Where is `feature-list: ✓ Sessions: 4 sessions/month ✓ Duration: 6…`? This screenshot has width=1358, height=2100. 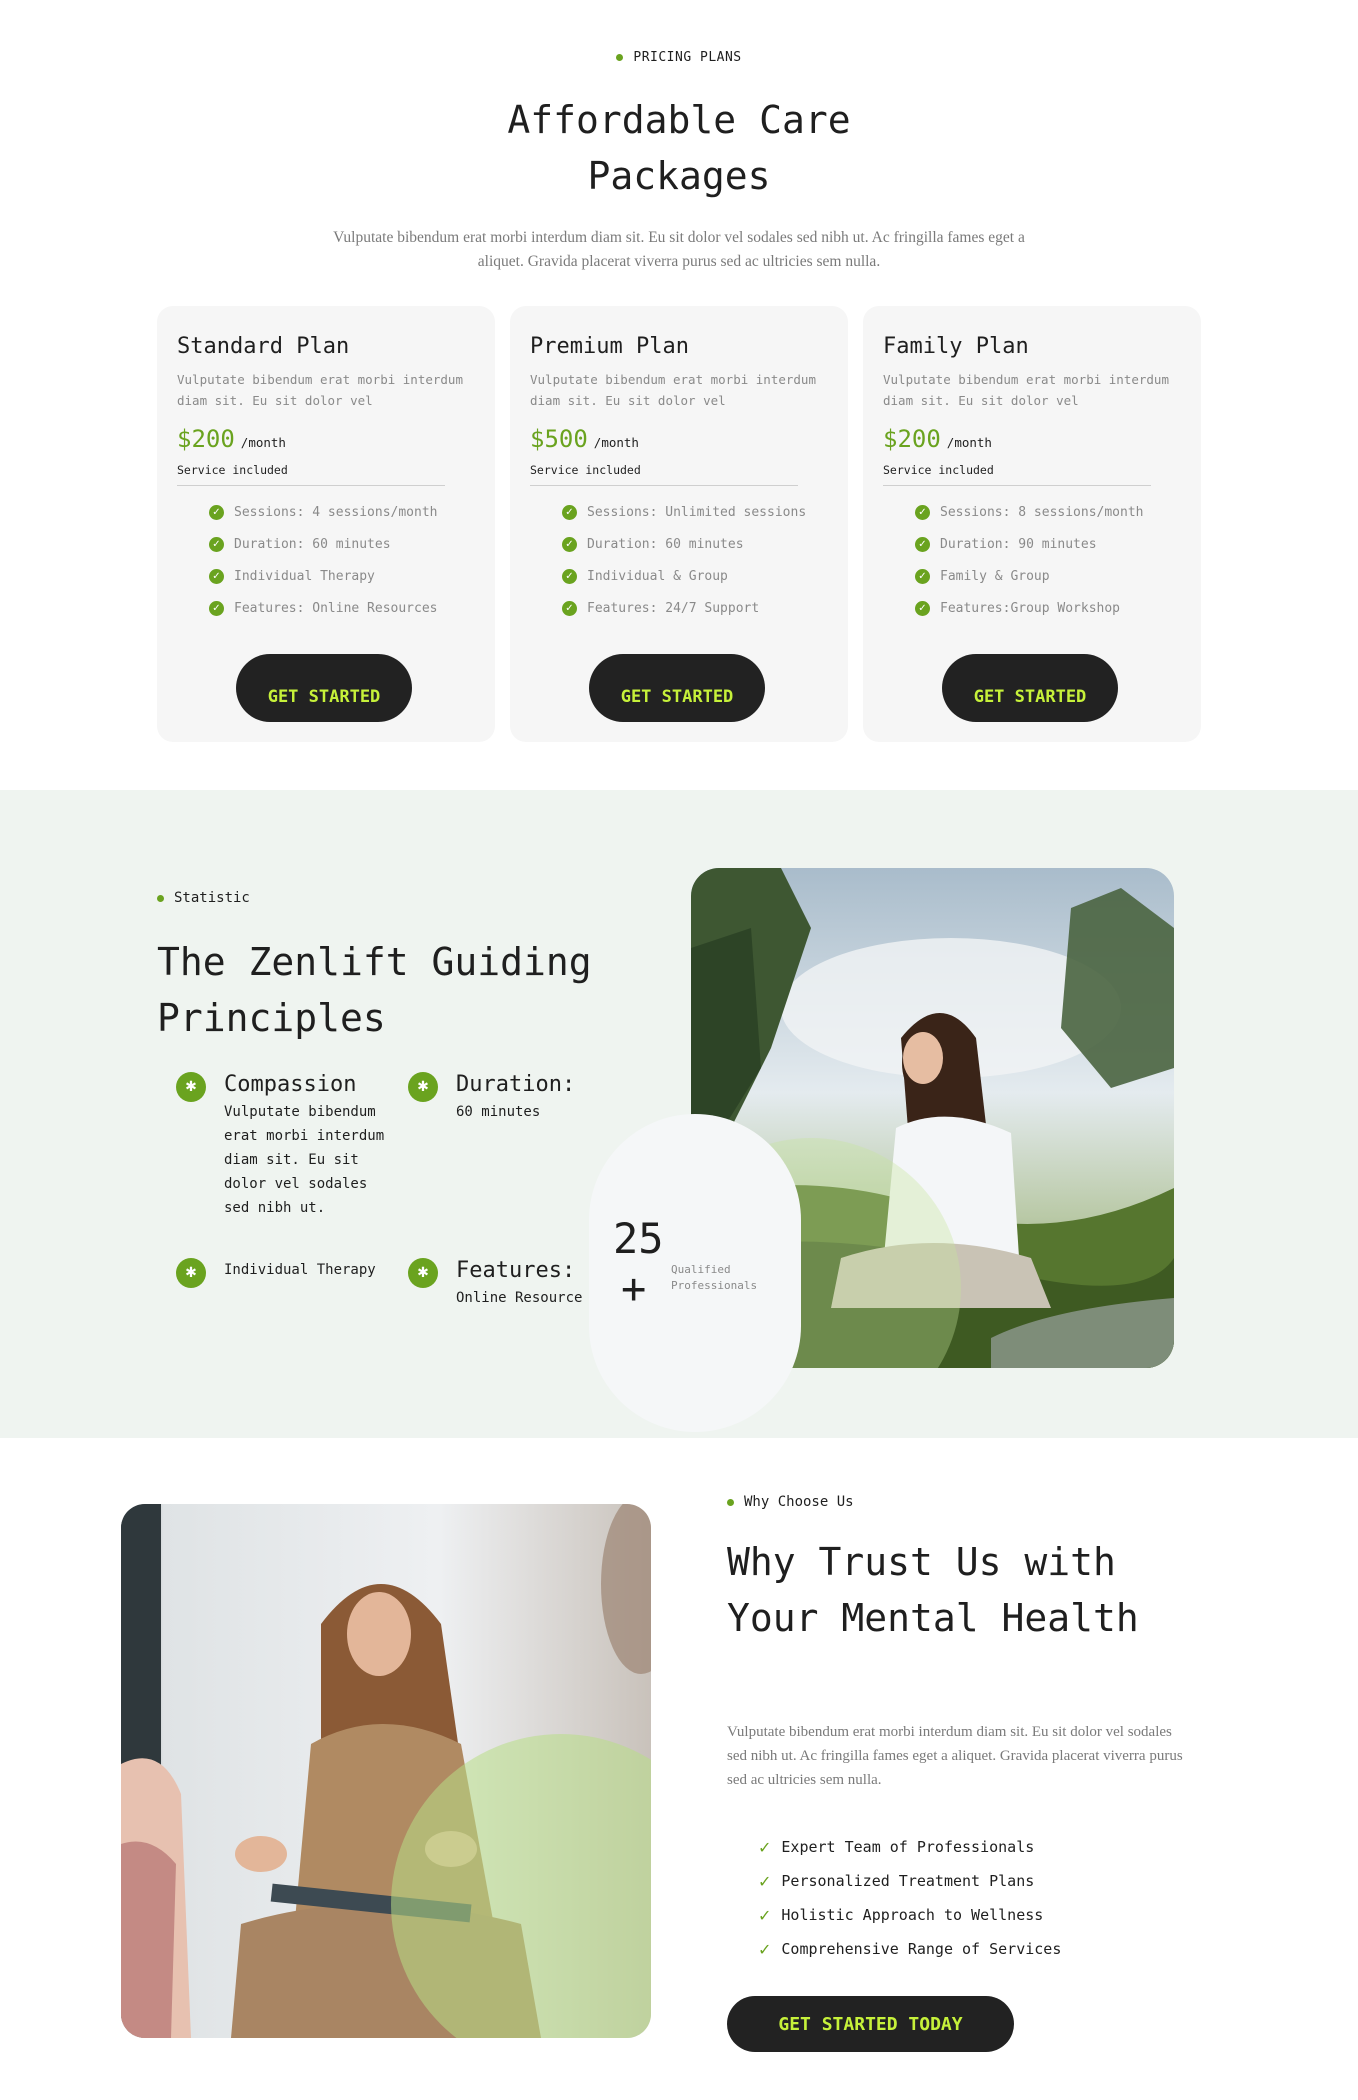
feature-list: ✓ Sessions: 4 sessions/month ✓ Duration: 6… is located at coordinates (326, 560).